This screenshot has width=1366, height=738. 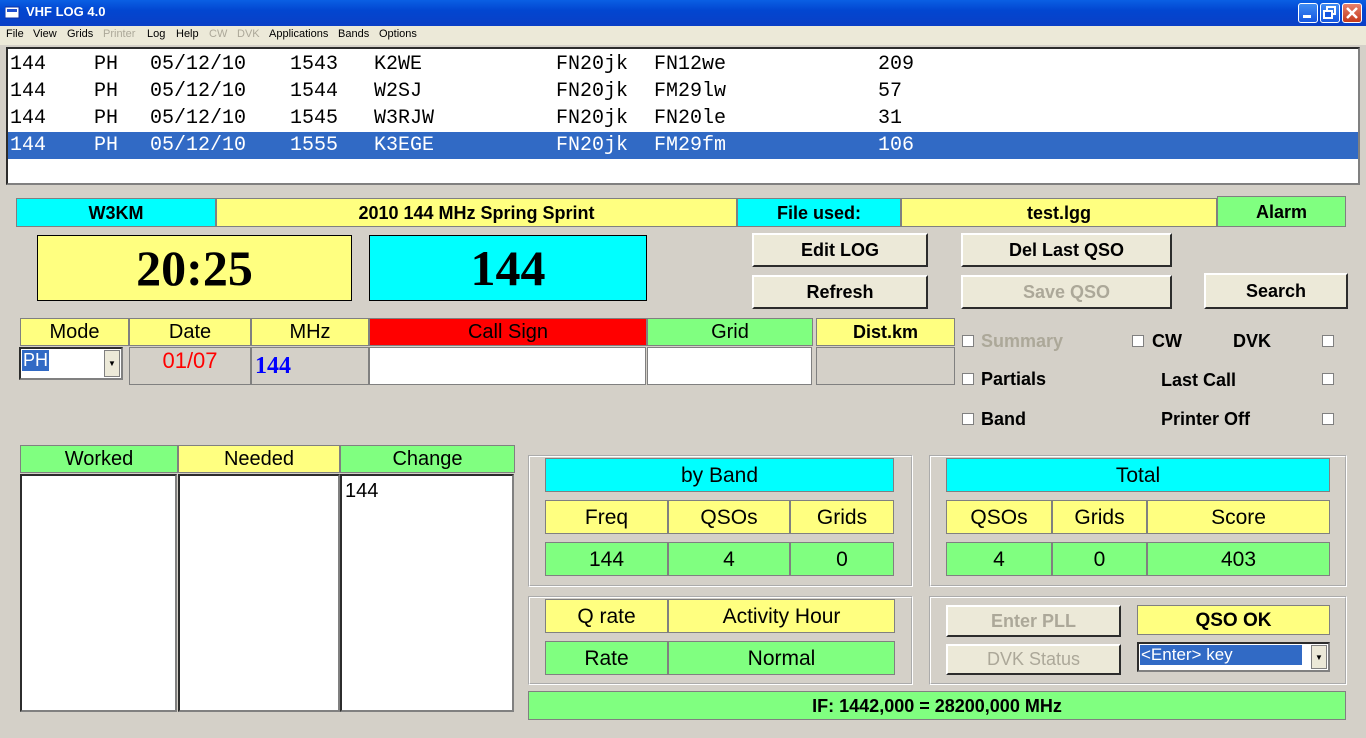 What do you see at coordinates (398, 34) in the screenshot?
I see `menu-options: Options` at bounding box center [398, 34].